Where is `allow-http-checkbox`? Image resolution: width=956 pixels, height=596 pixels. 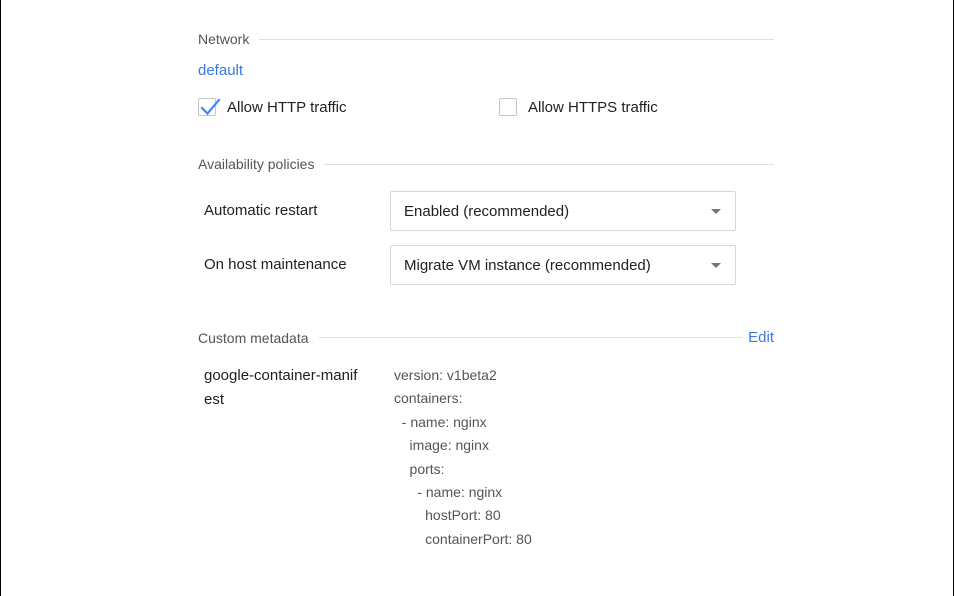
allow-http-checkbox is located at coordinates (209, 107).